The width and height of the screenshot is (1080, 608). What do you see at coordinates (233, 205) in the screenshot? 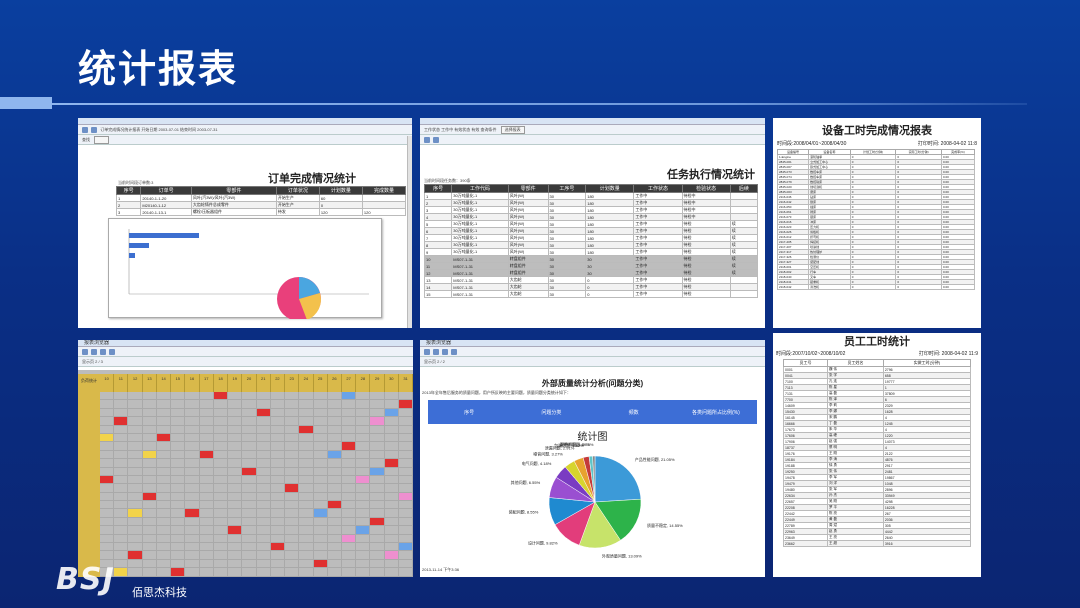
I see `table-cell: 大齿轮铸件总成零件` at bounding box center [233, 205].